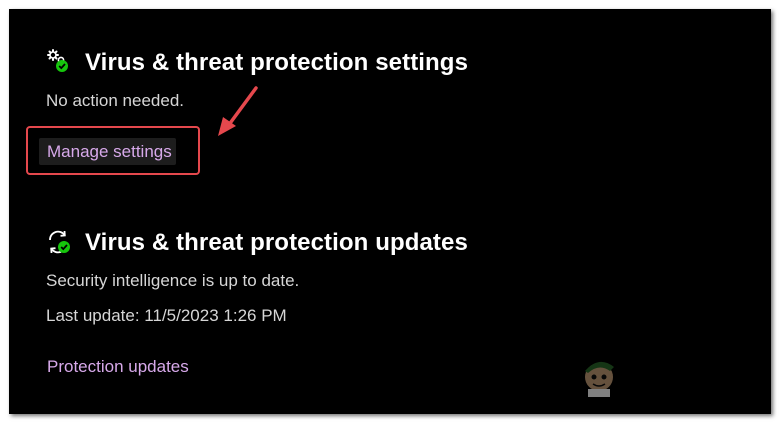 This screenshot has height=424, width=781. Describe the element at coordinates (238, 111) in the screenshot. I see `annotation-arrow-icon` at that location.